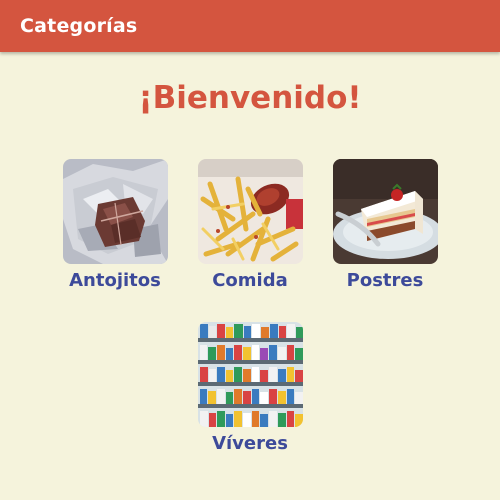 This screenshot has width=500, height=500. I want to click on app-bar-title: Categorías, so click(79, 26).